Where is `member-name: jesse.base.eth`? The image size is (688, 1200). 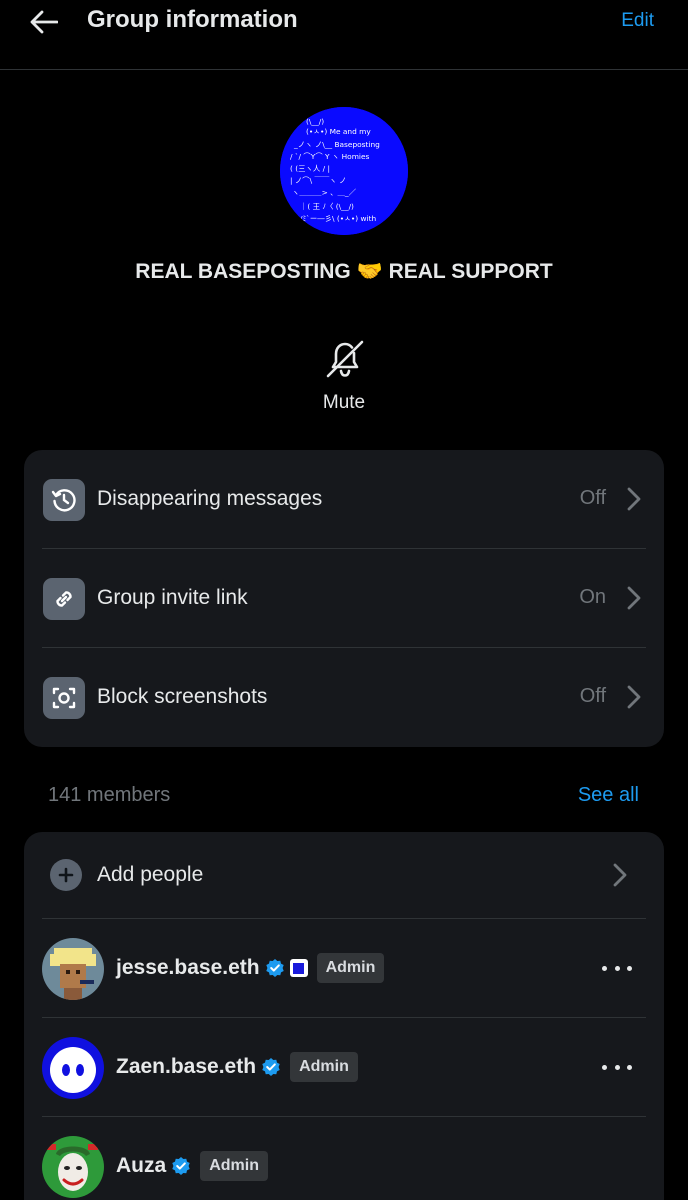 member-name: jesse.base.eth is located at coordinates (188, 968).